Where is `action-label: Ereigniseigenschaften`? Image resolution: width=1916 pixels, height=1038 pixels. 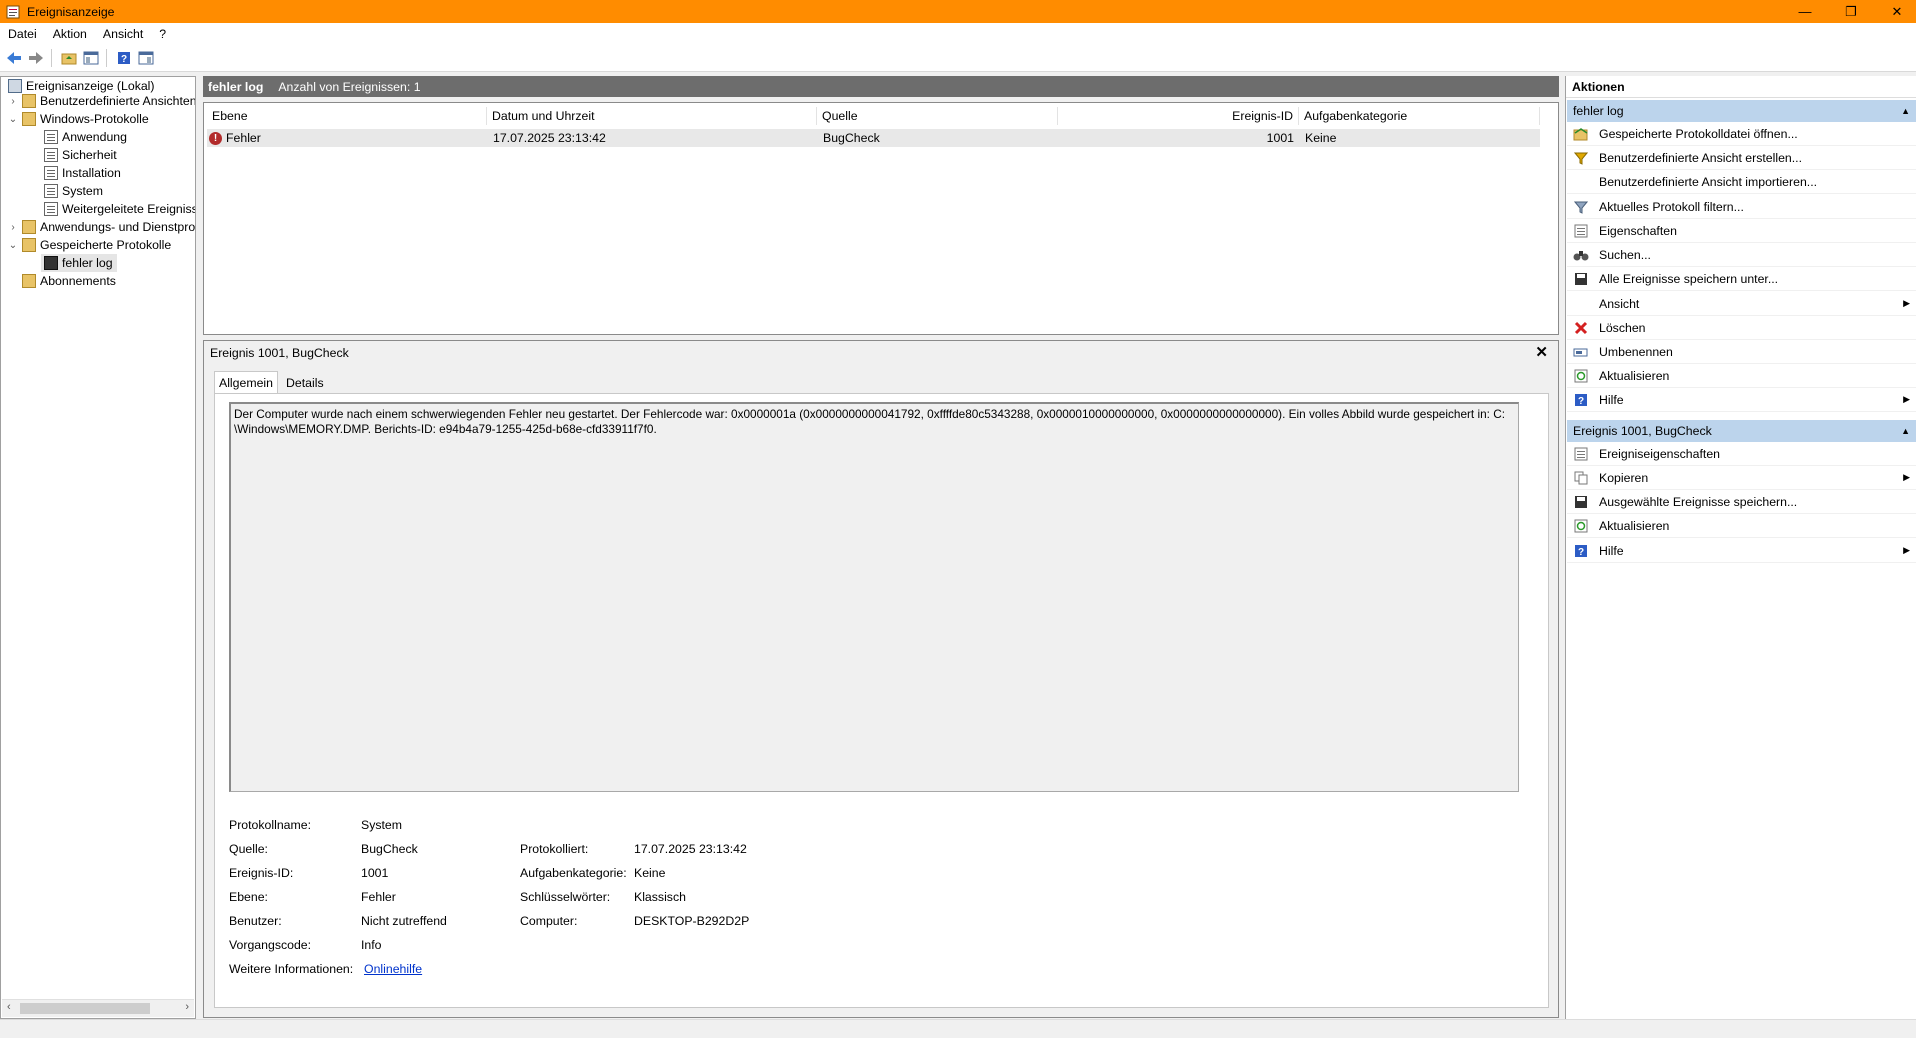
action-label: Ereigniseigenschaften is located at coordinates (1659, 453).